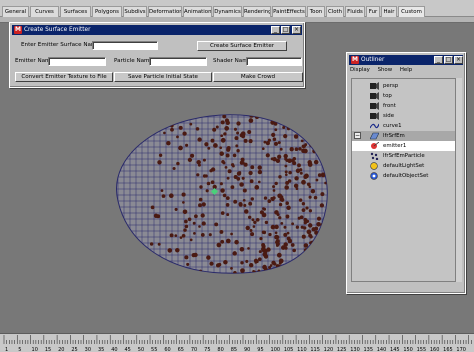 Image resolution: width=474 pixels, height=352 pixels. What do you see at coordinates (316, 11) in the screenshot?
I see `tab-toon: Toon` at bounding box center [316, 11].